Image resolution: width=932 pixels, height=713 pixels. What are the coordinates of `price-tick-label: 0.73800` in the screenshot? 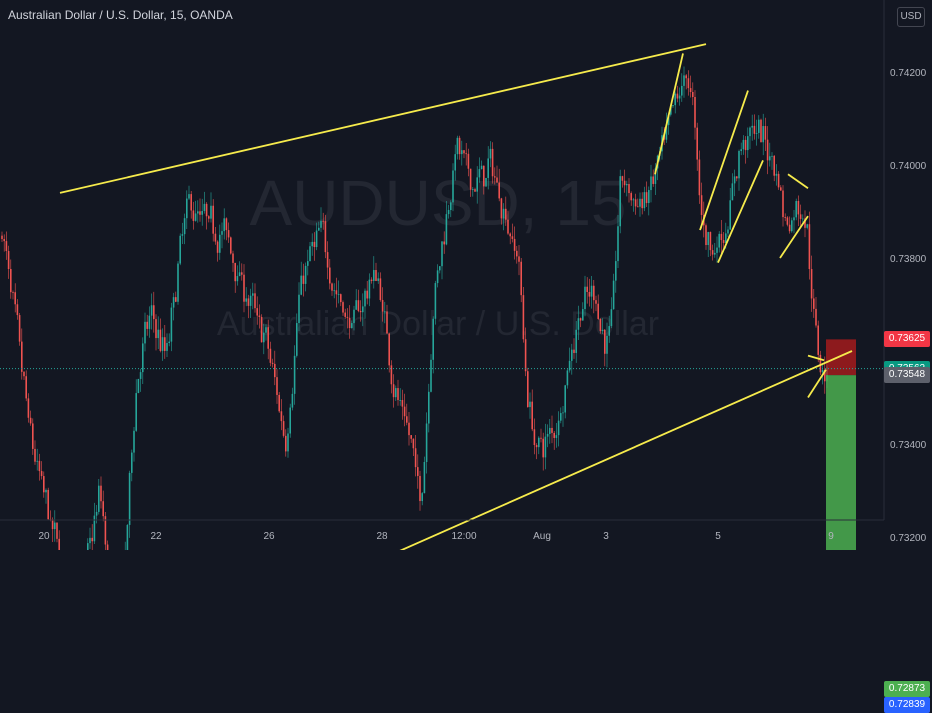 It's located at (908, 259).